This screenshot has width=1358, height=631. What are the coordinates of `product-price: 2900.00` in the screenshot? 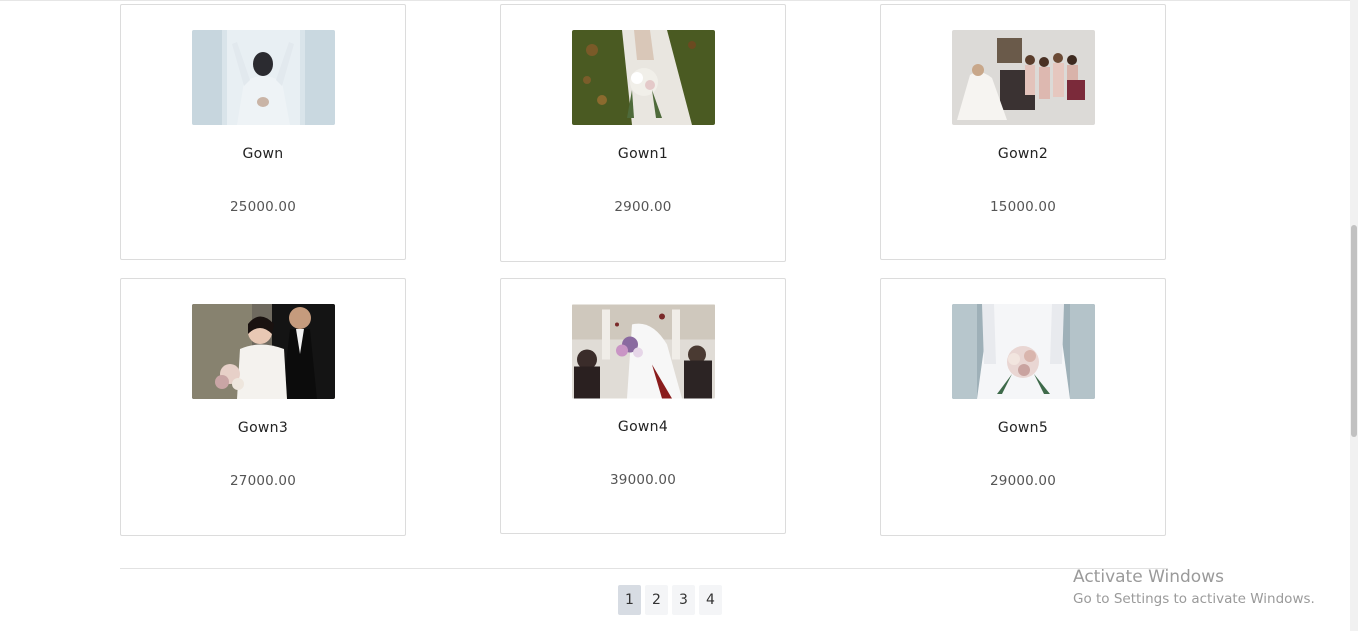 It's located at (643, 207).